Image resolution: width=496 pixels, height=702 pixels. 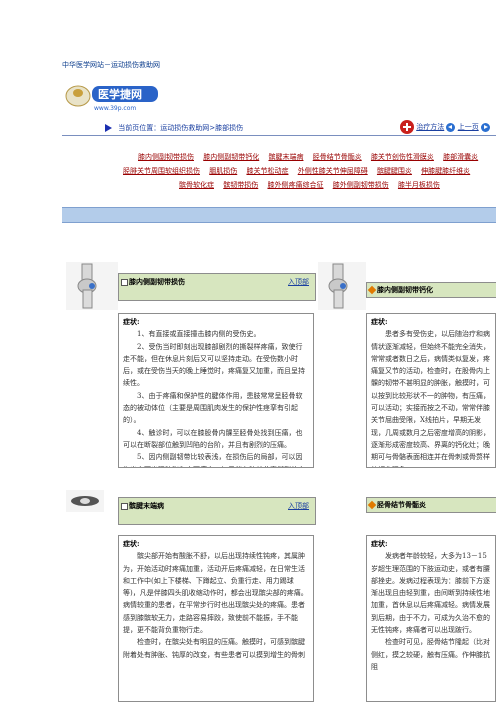 I want to click on section-header: 膝内侧副韧带钙化, so click(x=431, y=290).